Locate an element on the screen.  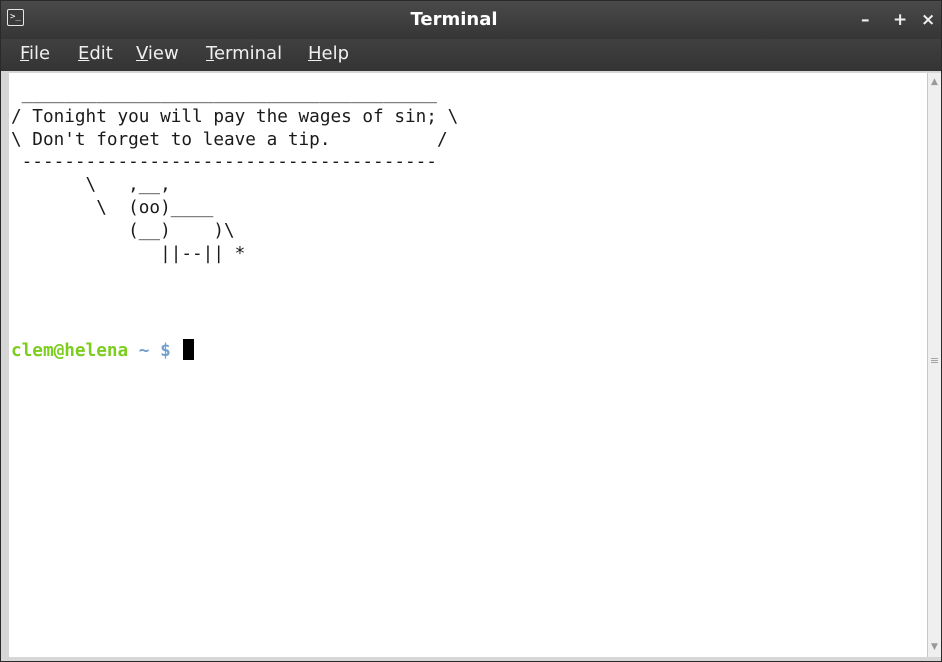
menu-view-label: View is located at coordinates (157, 53).